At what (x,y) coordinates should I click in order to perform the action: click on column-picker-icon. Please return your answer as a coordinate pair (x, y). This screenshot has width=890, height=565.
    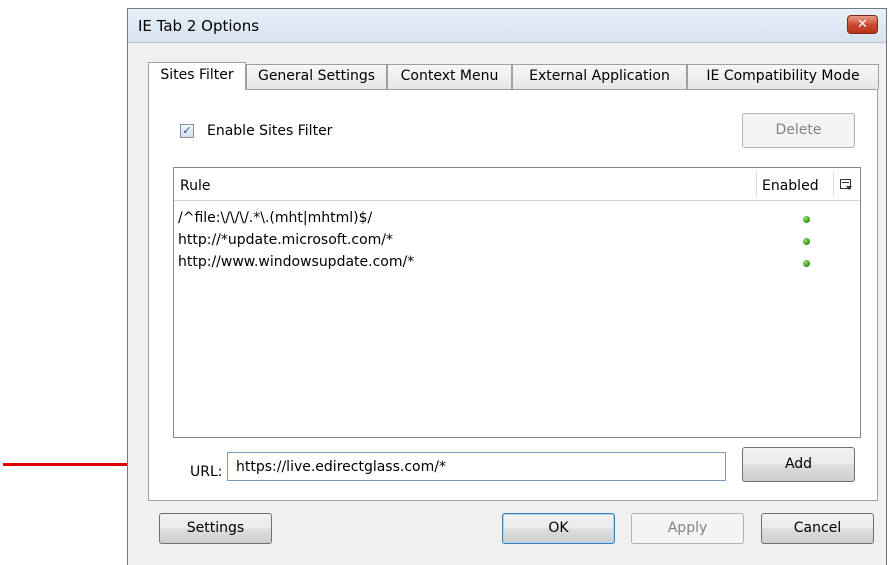
    Looking at the image, I should click on (846, 184).